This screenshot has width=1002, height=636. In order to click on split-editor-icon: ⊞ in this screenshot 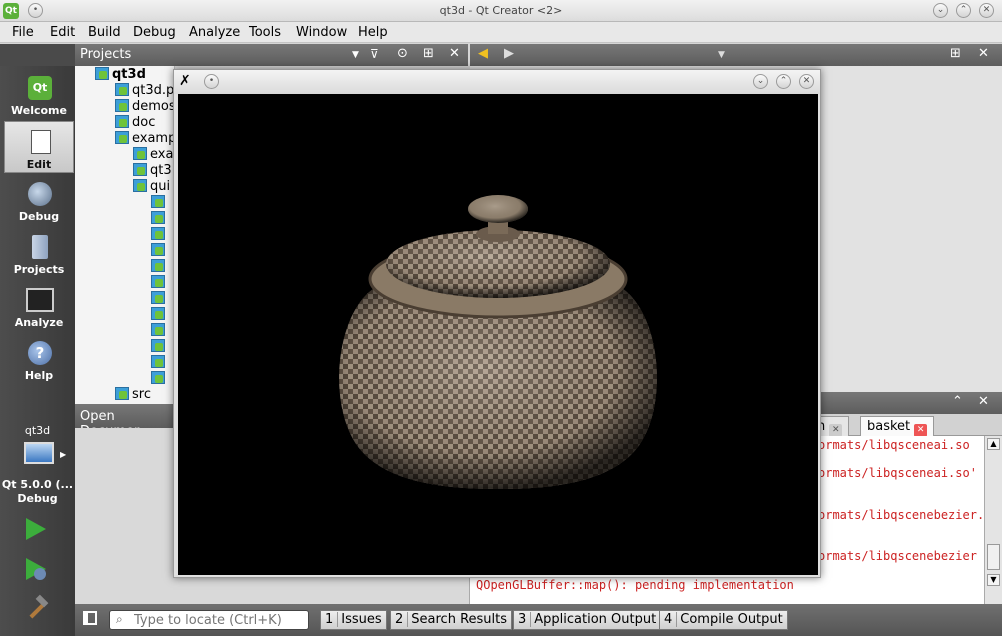, I will do `click(955, 53)`.